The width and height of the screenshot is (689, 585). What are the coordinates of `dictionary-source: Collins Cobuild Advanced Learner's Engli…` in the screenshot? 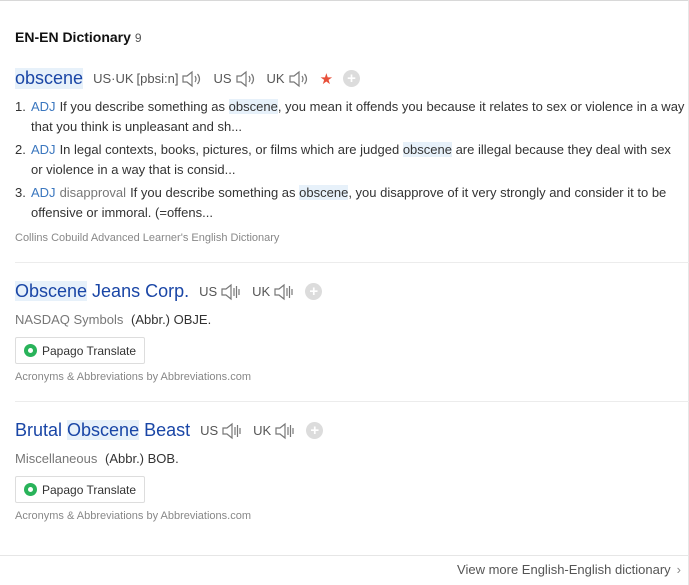 It's located at (147, 238).